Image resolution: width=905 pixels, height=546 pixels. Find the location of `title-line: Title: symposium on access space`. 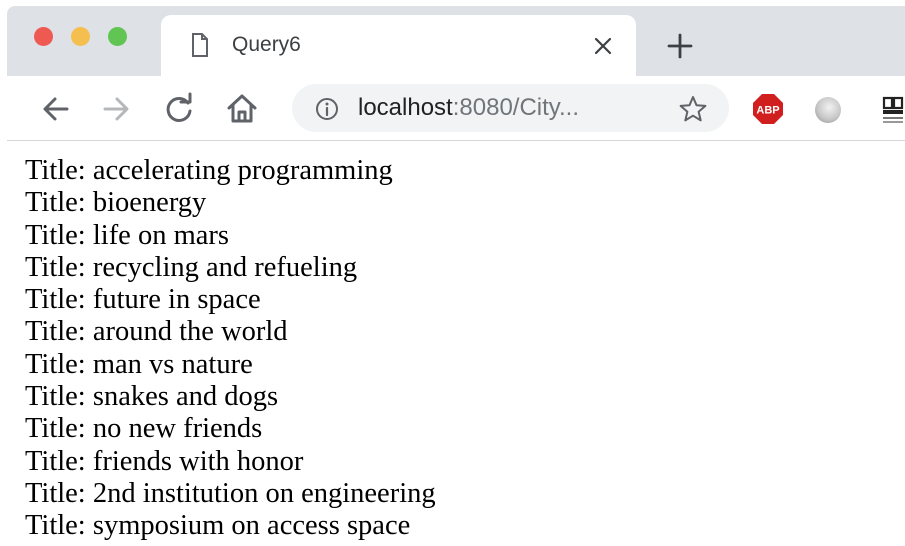

title-line: Title: symposium on access space is located at coordinates (218, 526).